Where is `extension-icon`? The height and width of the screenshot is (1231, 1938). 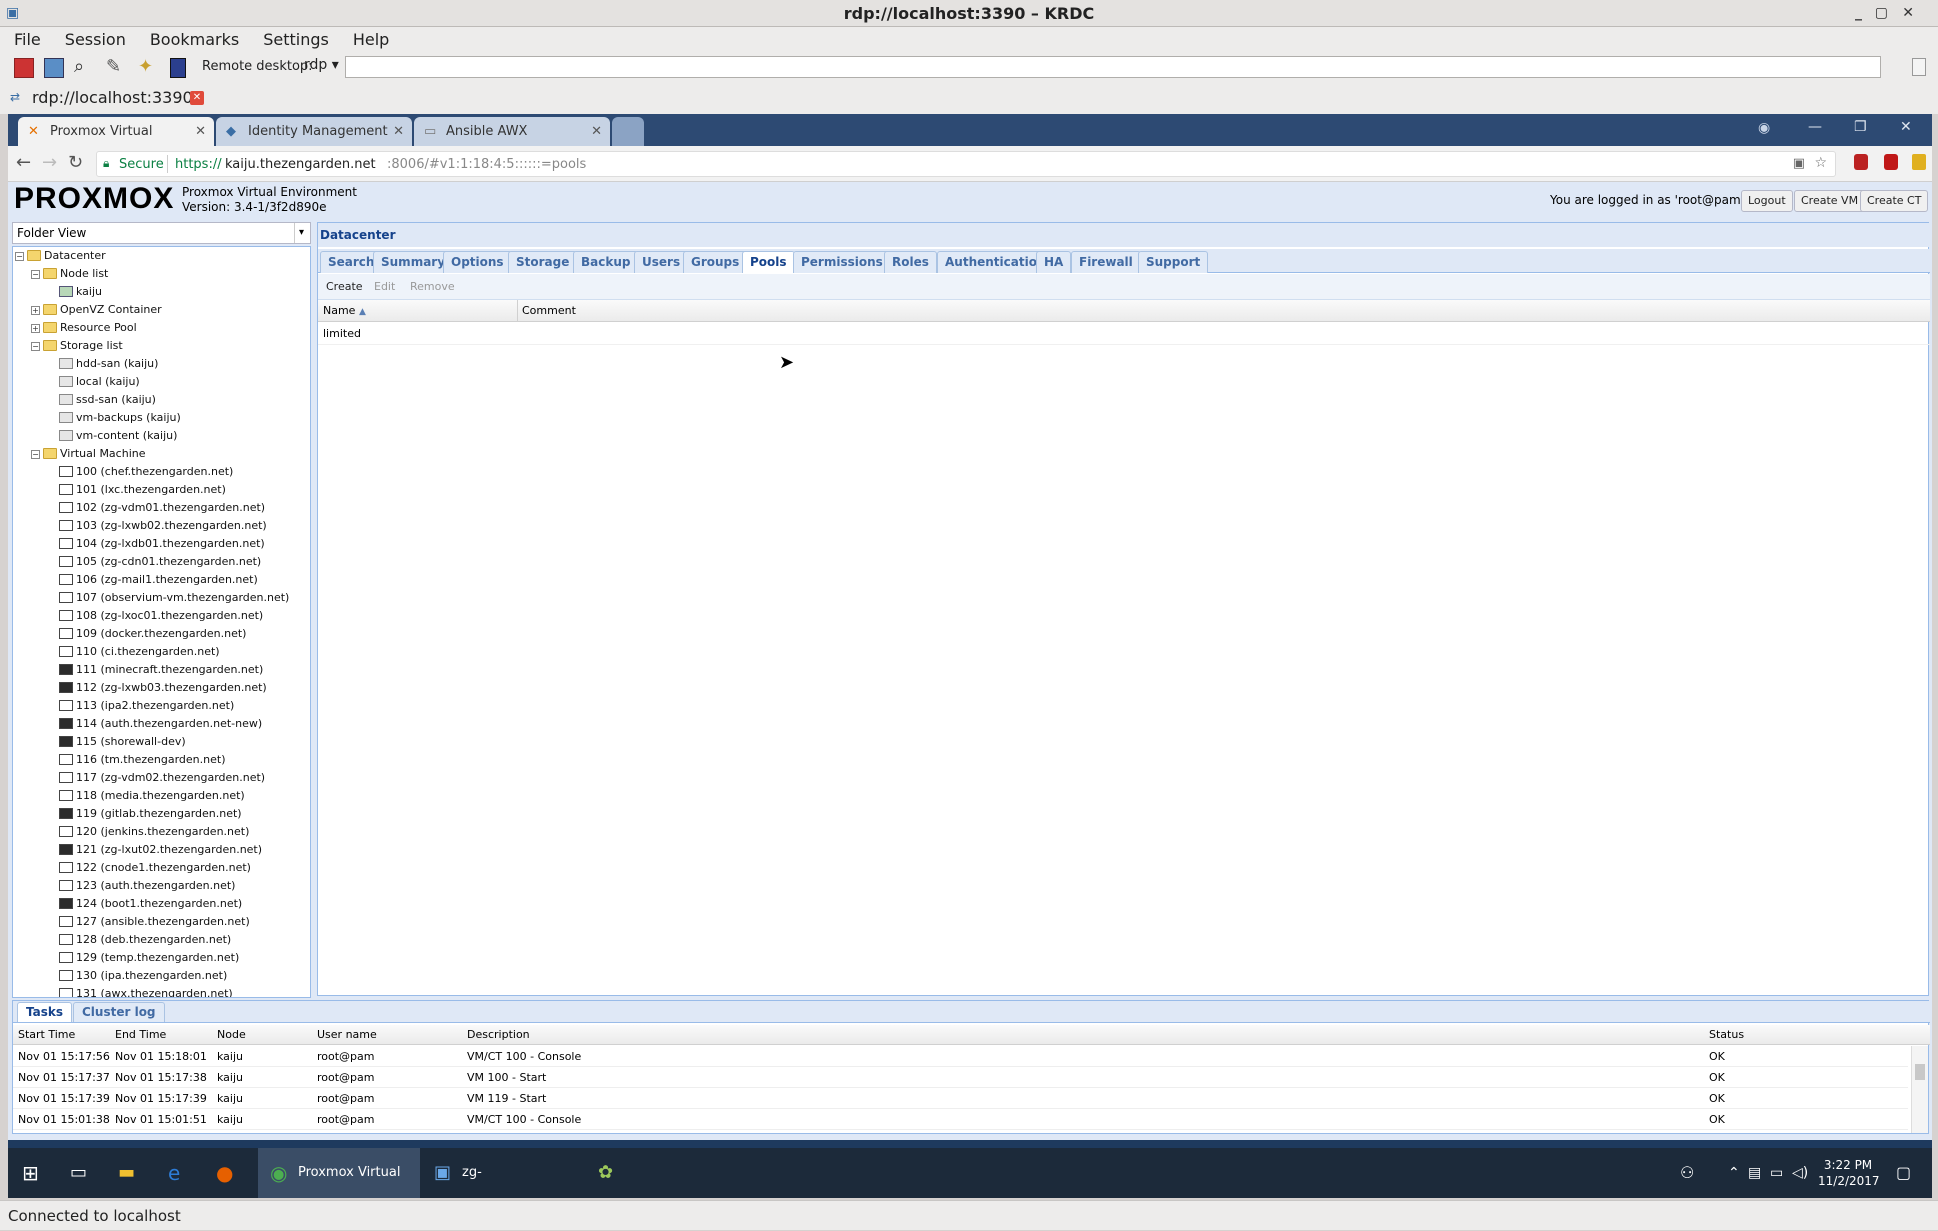 extension-icon is located at coordinates (1919, 162).